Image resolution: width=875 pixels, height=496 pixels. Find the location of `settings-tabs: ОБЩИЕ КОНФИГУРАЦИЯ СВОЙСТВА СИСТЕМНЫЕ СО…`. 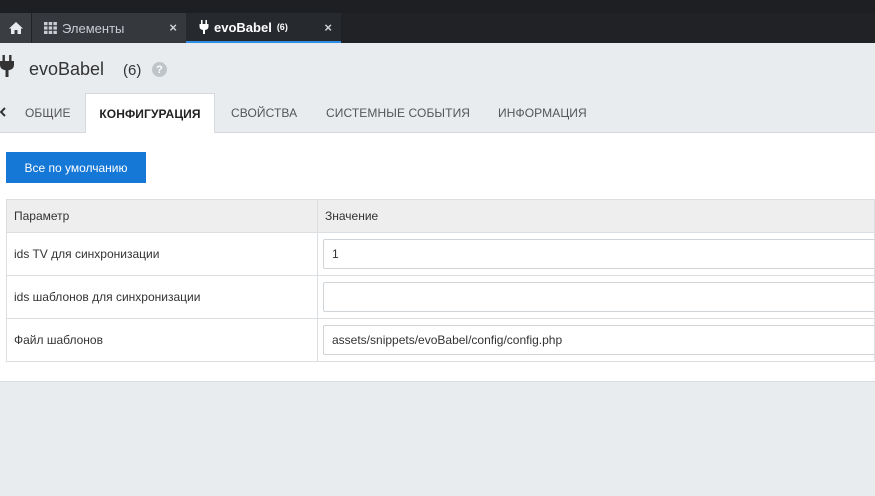

settings-tabs: ОБЩИЕ КОНФИГУРАЦИЯ СВОЙСТВА СИСТЕМНЫЕ СО… is located at coordinates (437, 113).